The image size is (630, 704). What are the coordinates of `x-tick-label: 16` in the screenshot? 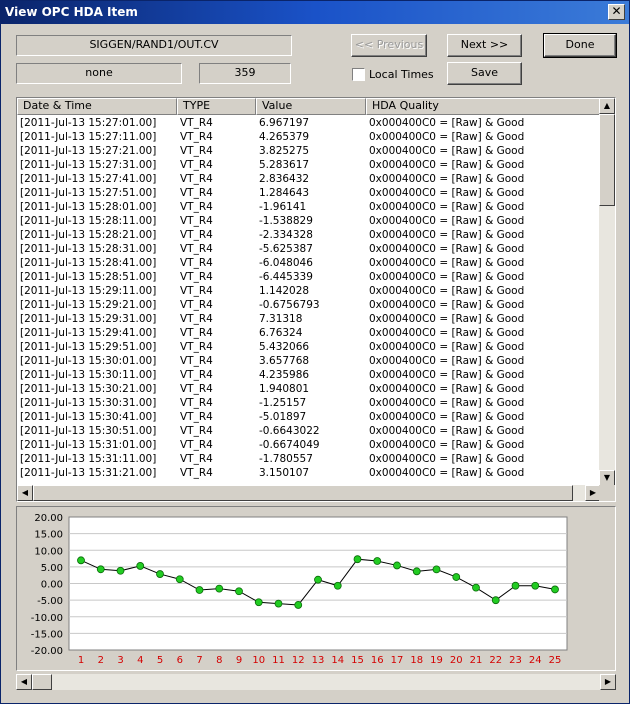 It's located at (377, 660).